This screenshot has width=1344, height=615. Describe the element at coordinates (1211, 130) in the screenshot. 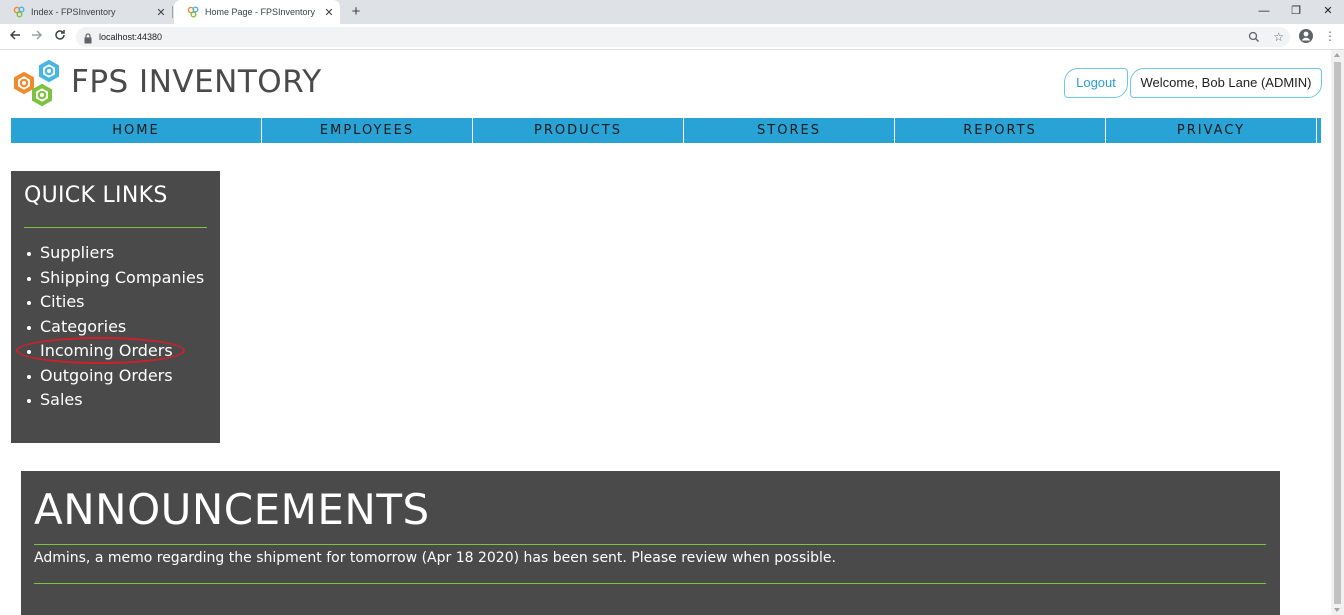

I see `nav-item-privacy: PRIVACY` at that location.